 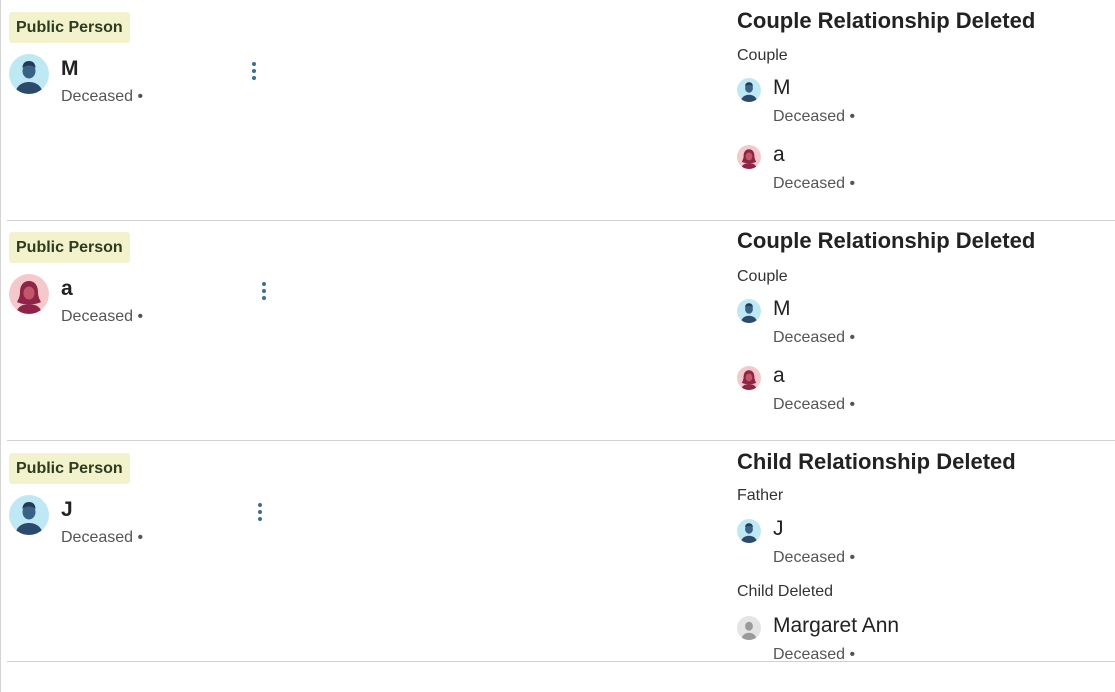 What do you see at coordinates (749, 628) in the screenshot?
I see `unknown-avatar-icon` at bounding box center [749, 628].